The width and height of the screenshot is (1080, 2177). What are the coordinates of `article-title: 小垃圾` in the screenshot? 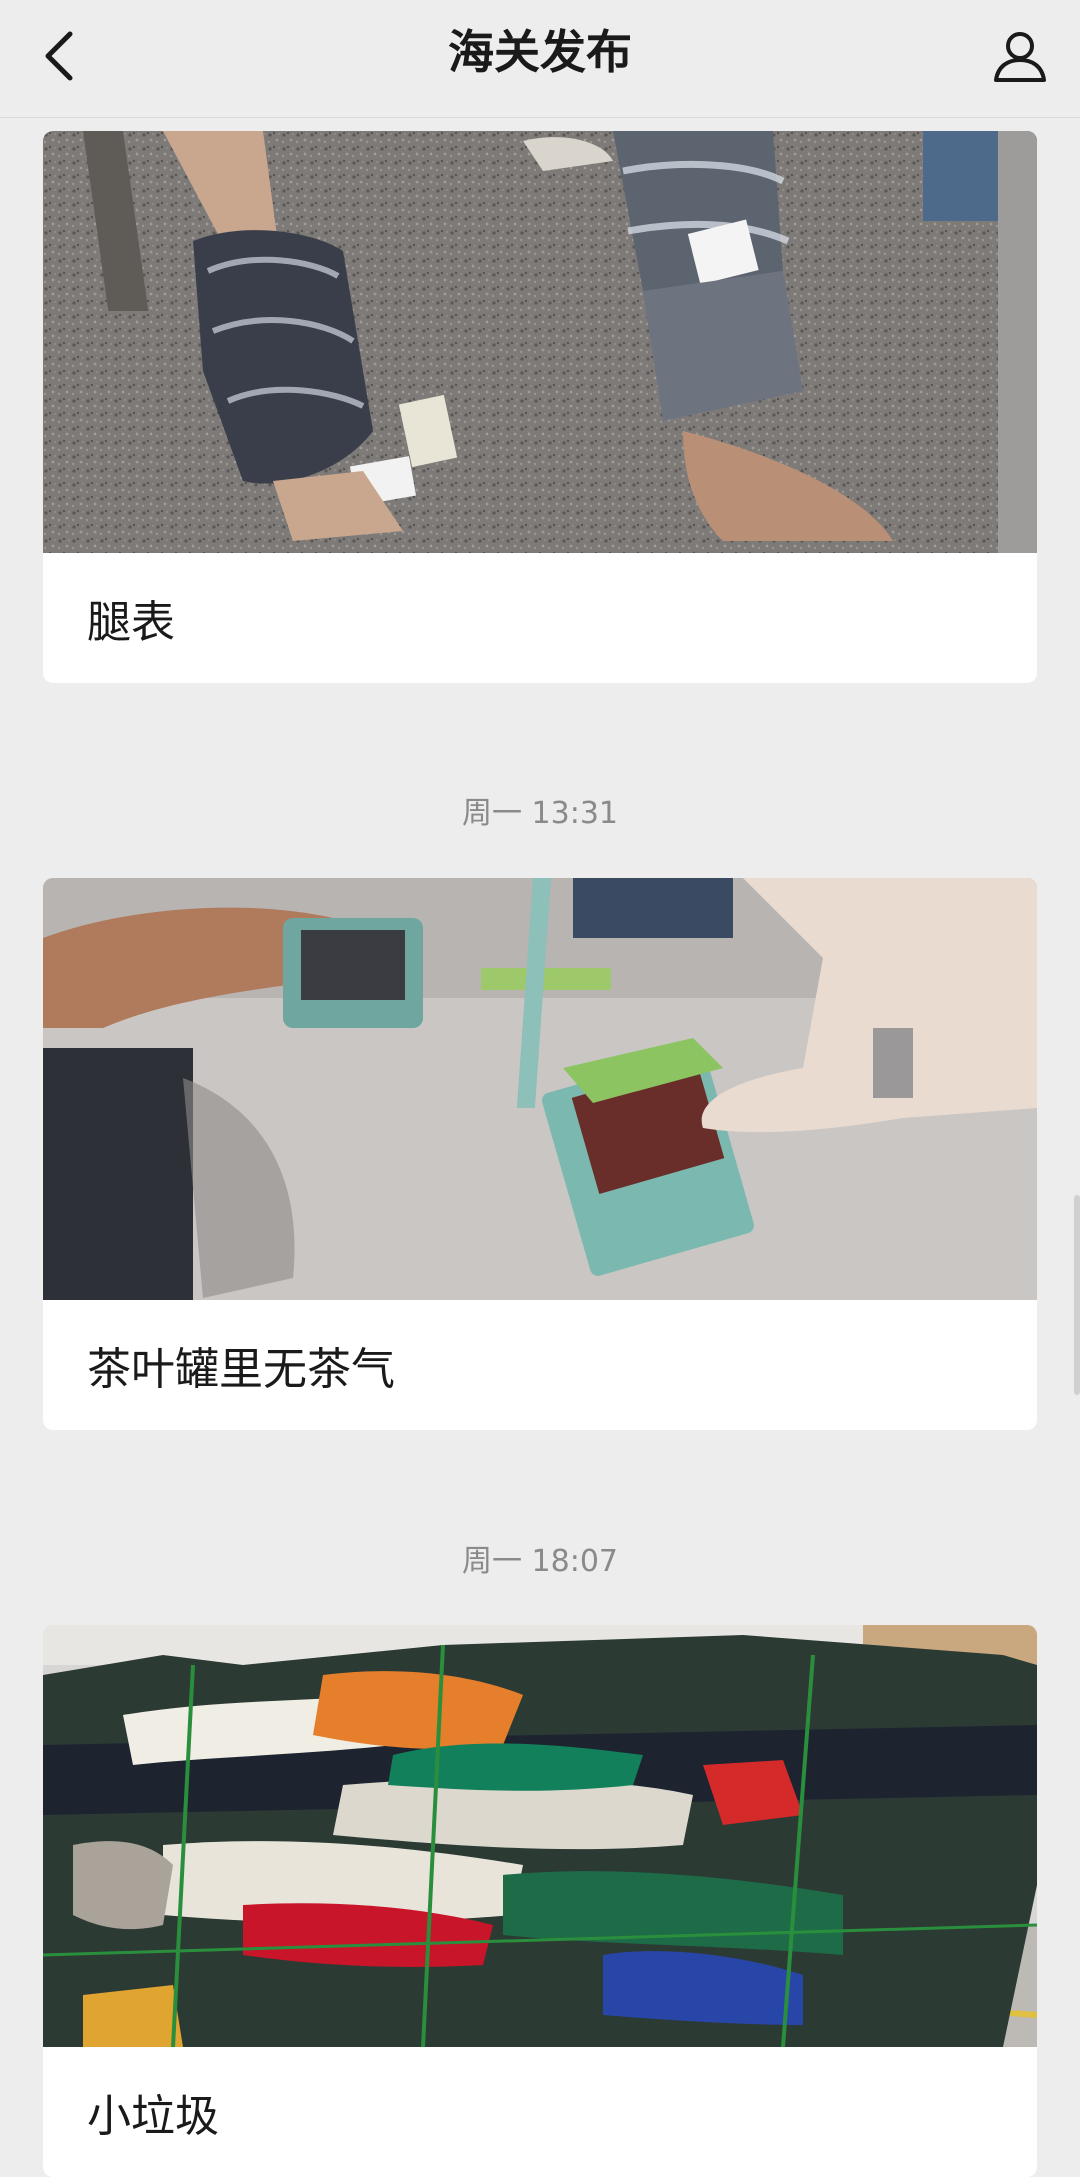 It's located at (153, 2116).